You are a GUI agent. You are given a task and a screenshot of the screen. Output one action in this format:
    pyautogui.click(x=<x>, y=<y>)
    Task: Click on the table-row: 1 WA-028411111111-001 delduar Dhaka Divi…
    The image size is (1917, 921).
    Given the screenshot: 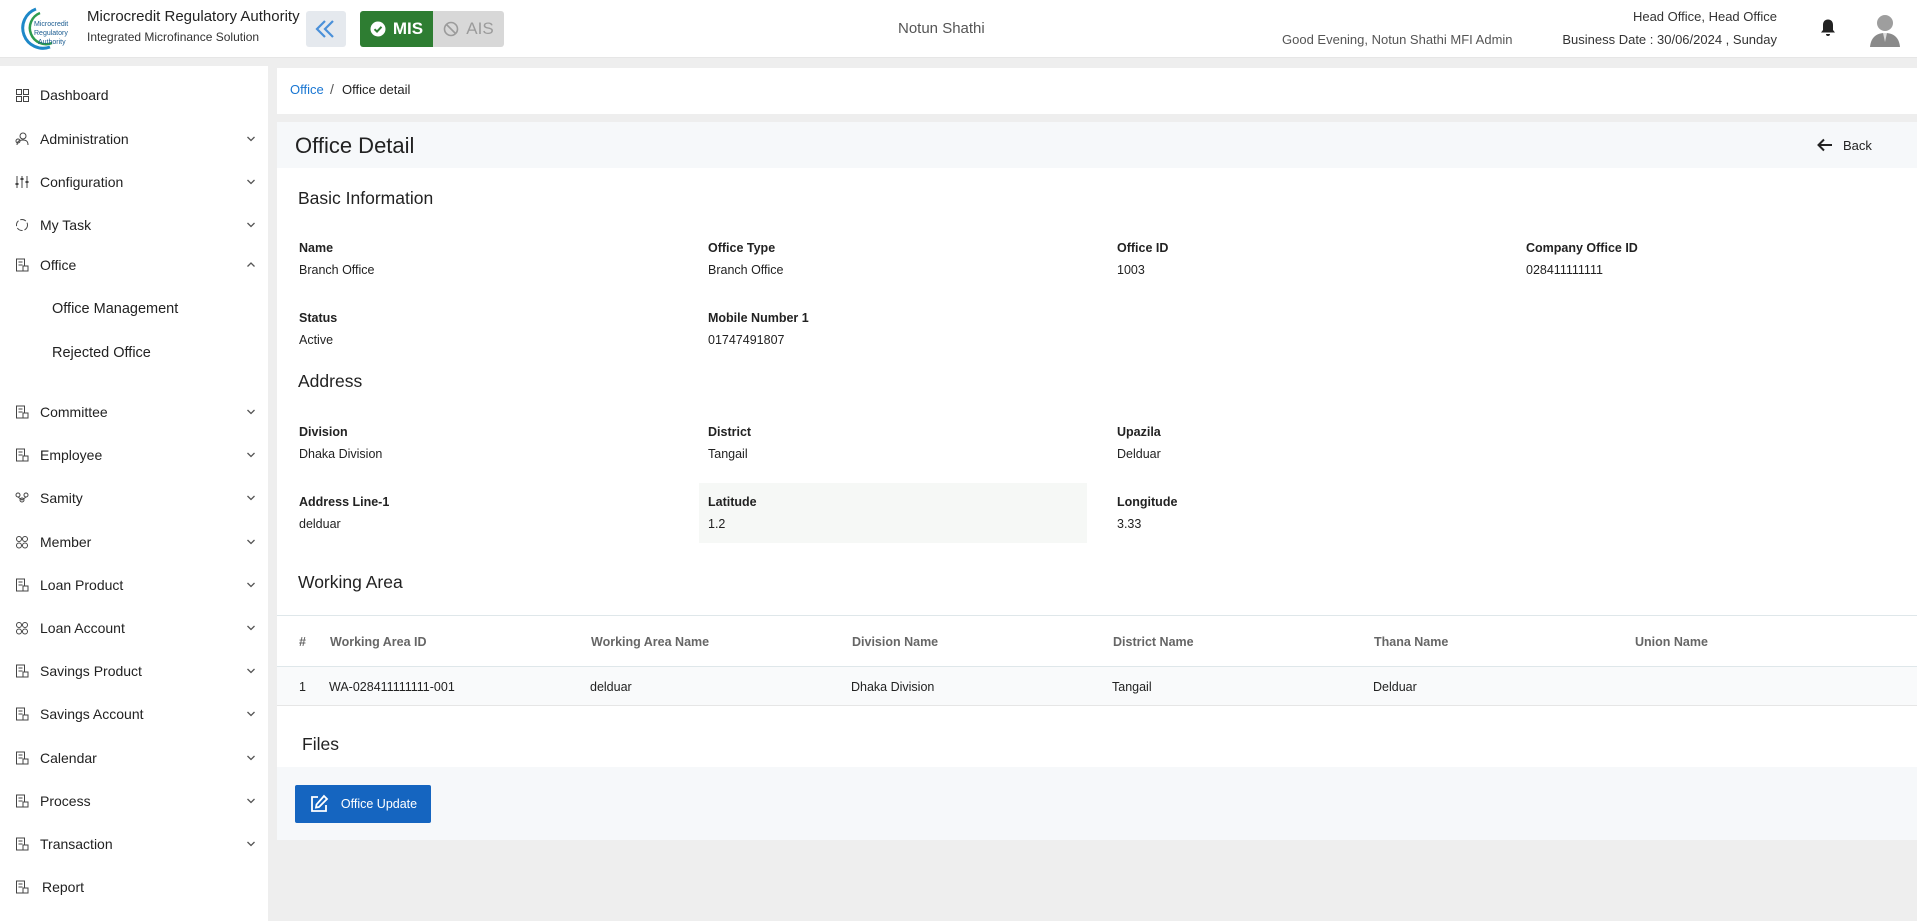 What is the action you would take?
    pyautogui.click(x=1097, y=686)
    